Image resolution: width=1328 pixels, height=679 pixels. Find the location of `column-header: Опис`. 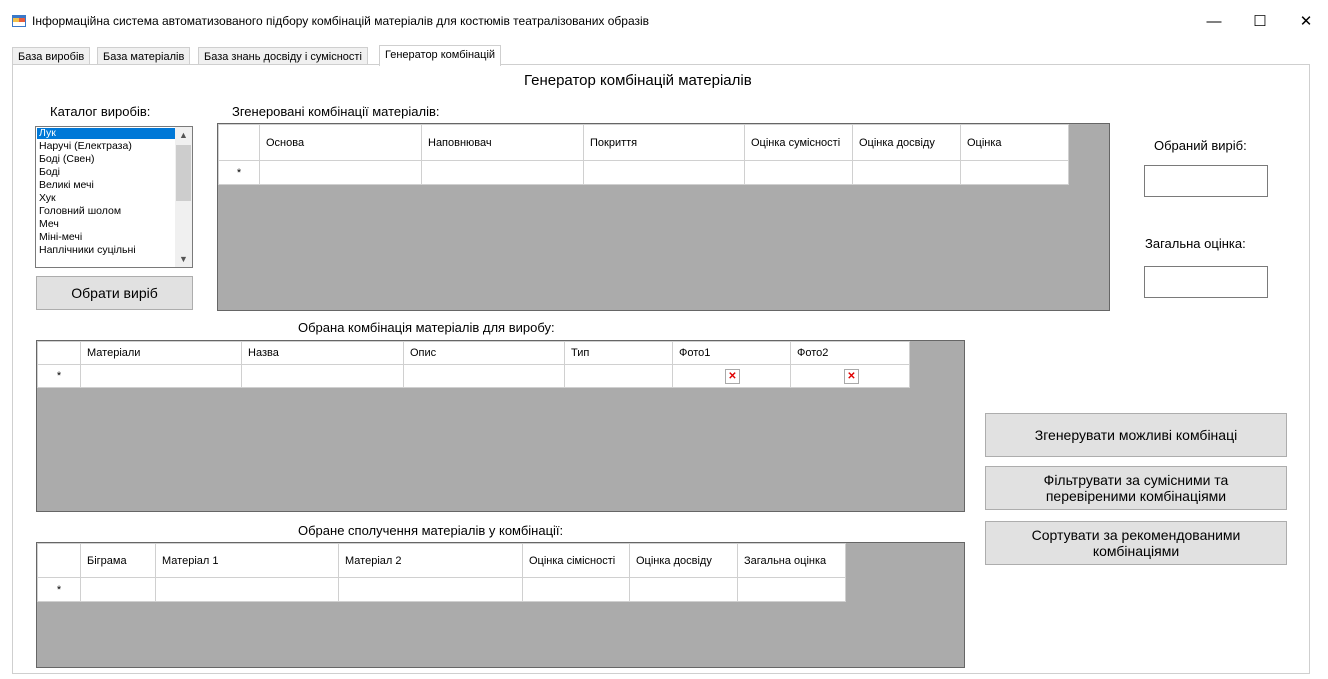

column-header: Опис is located at coordinates (484, 353).